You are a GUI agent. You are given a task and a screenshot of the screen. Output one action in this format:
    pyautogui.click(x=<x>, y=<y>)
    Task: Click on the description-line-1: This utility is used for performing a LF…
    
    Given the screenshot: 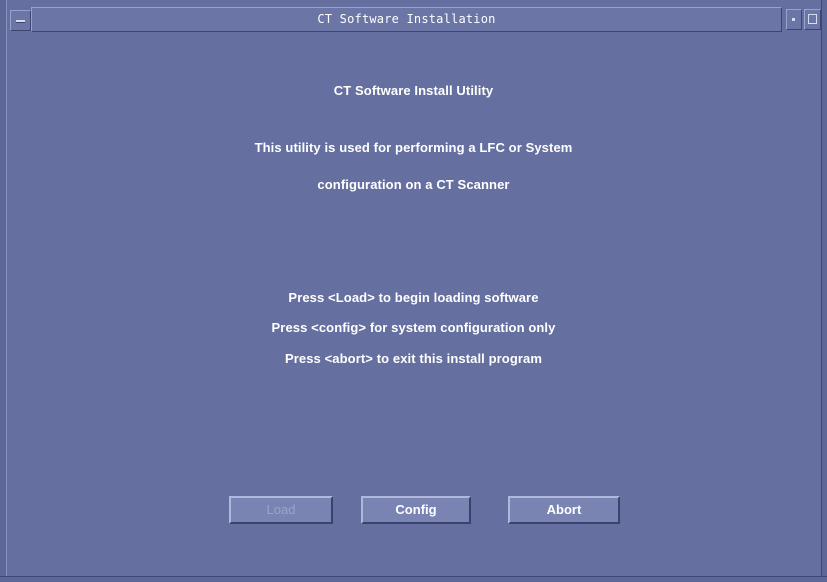 What is the action you would take?
    pyautogui.click(x=413, y=147)
    